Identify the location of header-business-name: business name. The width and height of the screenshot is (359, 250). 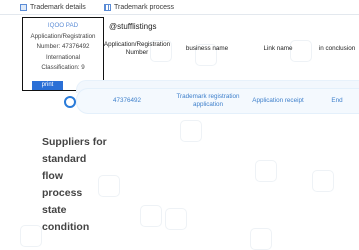
(207, 48).